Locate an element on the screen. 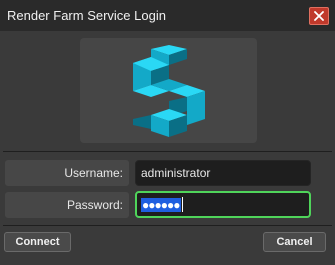  app-logo-icon is located at coordinates (168, 90).